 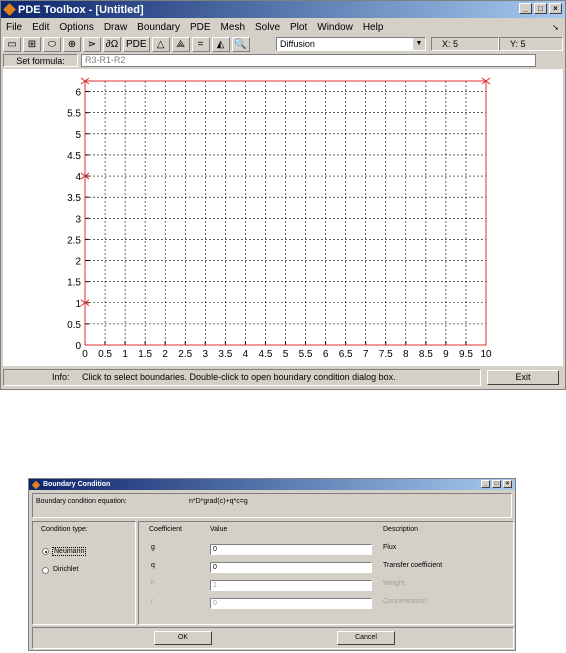 What do you see at coordinates (165, 529) in the screenshot?
I see `coefficient-header: Coefficient` at bounding box center [165, 529].